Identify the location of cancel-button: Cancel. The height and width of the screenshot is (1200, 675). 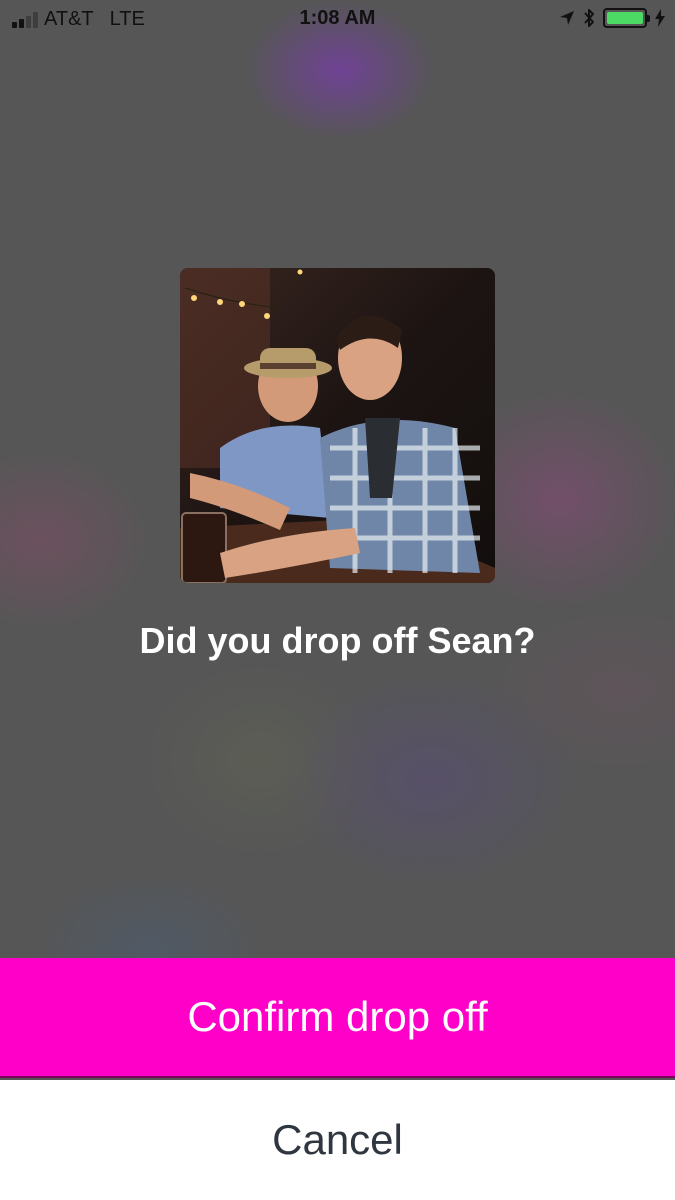
(337, 1140).